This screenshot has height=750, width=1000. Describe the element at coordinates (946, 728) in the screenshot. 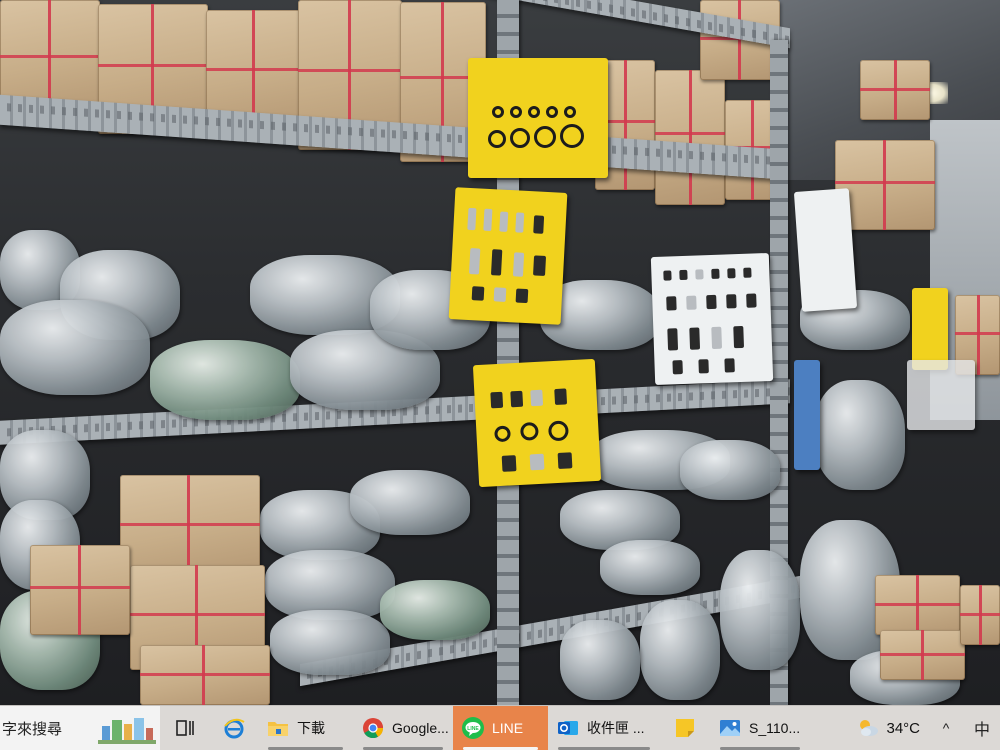

I see `show-hidden-icons-chevron-icon: ^` at that location.